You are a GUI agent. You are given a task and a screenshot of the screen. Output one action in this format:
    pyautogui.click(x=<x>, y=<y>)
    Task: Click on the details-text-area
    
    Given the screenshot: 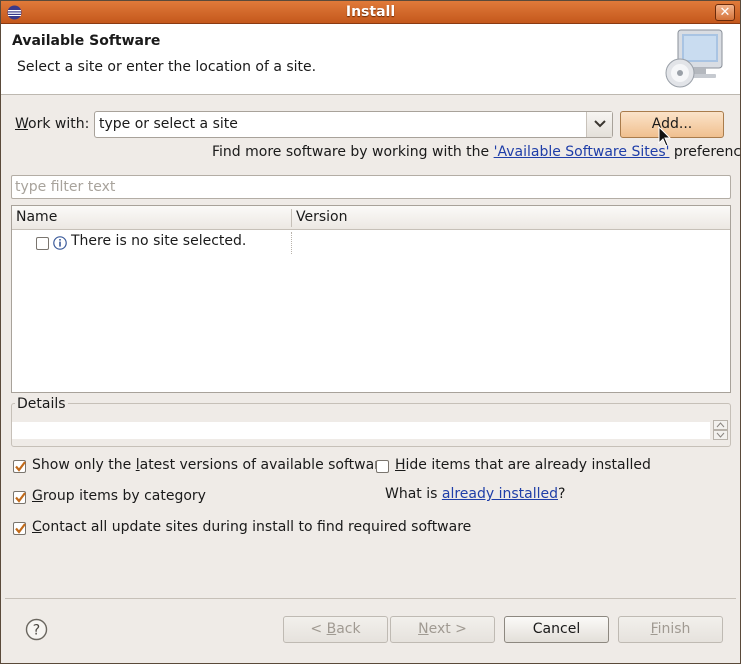 What is the action you would take?
    pyautogui.click(x=361, y=430)
    